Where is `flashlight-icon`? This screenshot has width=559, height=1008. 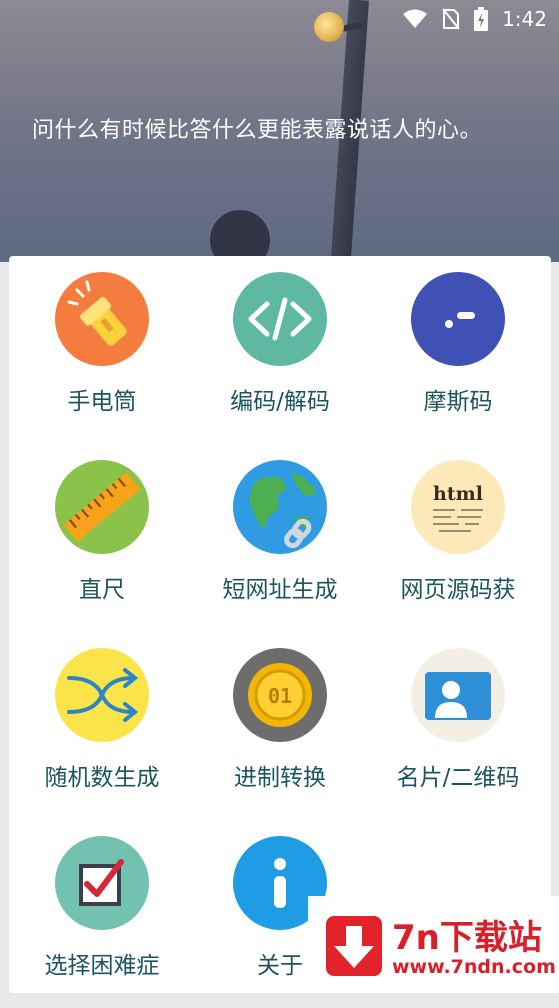
flashlight-icon is located at coordinates (102, 319).